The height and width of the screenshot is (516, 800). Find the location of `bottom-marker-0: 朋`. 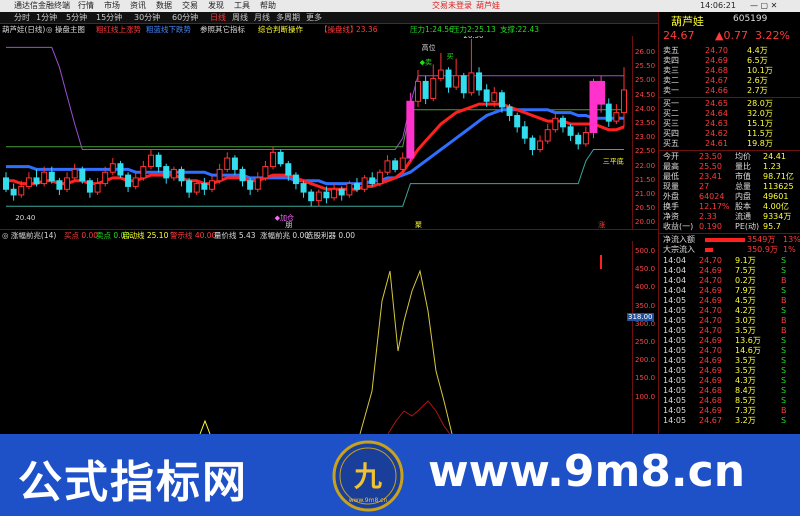

bottom-marker-0: 朋 is located at coordinates (288, 225).